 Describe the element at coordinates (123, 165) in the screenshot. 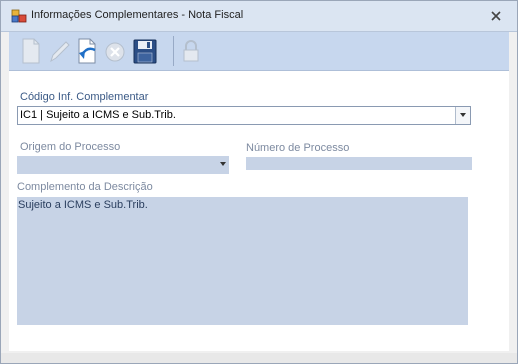

I see `origem-combobox` at that location.